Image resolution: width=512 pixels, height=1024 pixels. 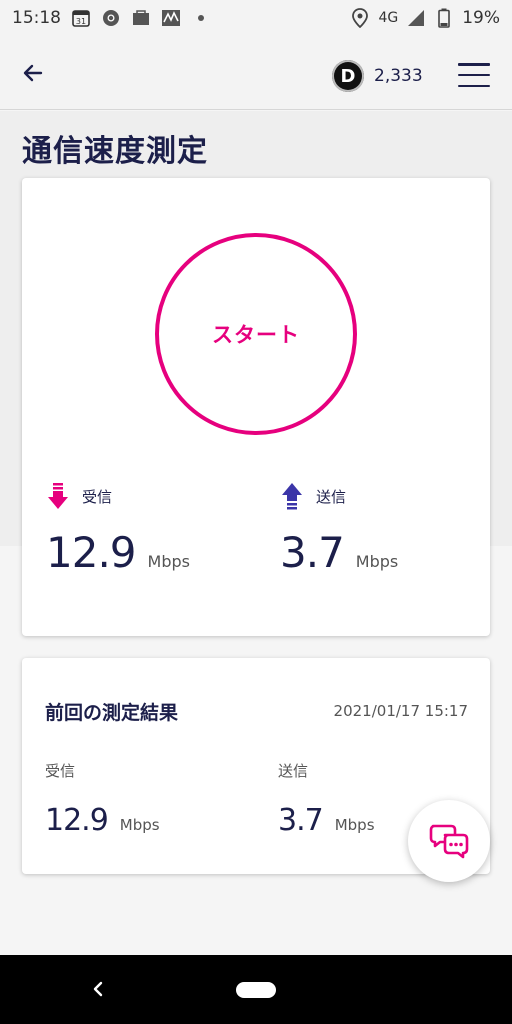 What do you see at coordinates (377, 561) in the screenshot?
I see `upload-unit: Mbps` at bounding box center [377, 561].